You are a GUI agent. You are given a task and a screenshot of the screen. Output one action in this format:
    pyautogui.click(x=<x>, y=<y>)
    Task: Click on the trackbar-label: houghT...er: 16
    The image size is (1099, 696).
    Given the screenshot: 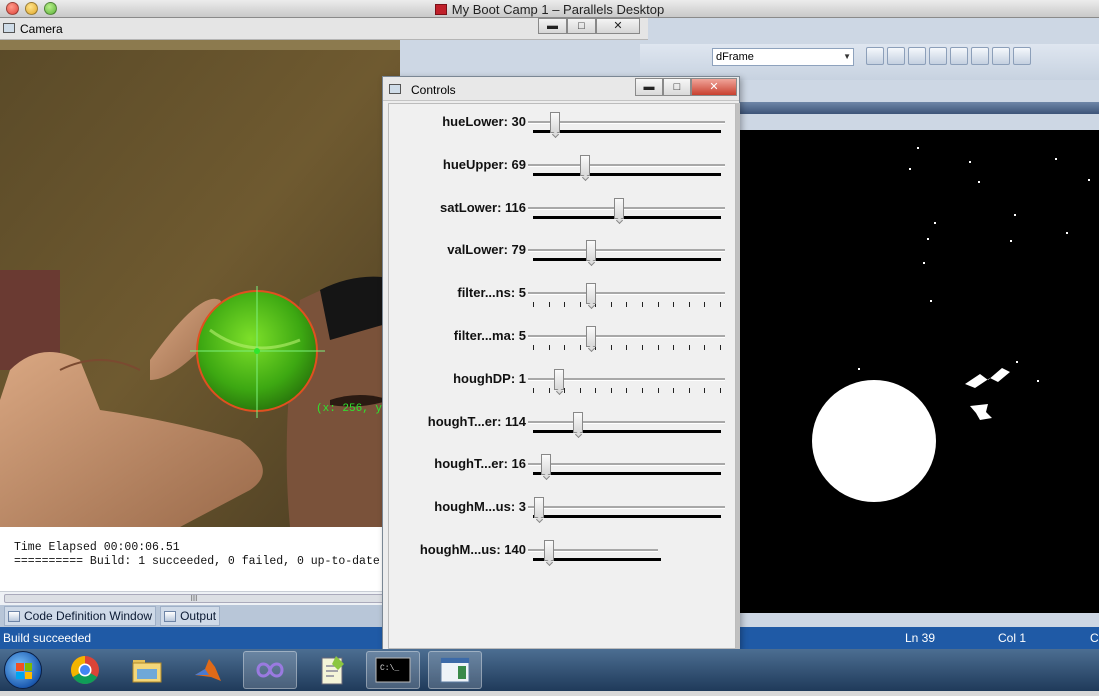 What is the action you would take?
    pyautogui.click(x=480, y=464)
    